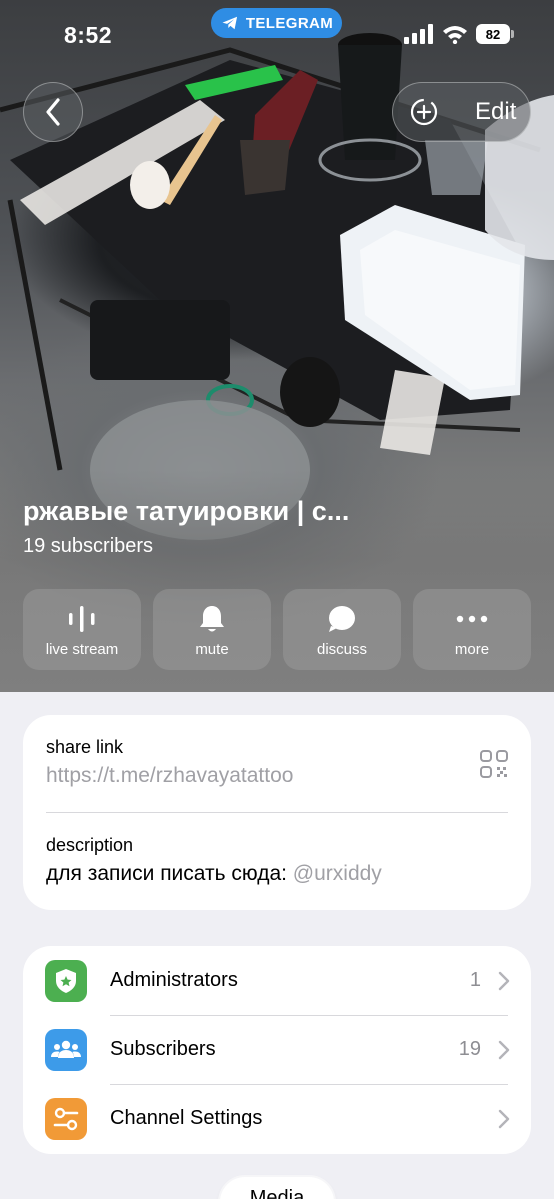 Image resolution: width=554 pixels, height=1199 pixels. What do you see at coordinates (472, 649) in the screenshot?
I see `more-label: more` at bounding box center [472, 649].